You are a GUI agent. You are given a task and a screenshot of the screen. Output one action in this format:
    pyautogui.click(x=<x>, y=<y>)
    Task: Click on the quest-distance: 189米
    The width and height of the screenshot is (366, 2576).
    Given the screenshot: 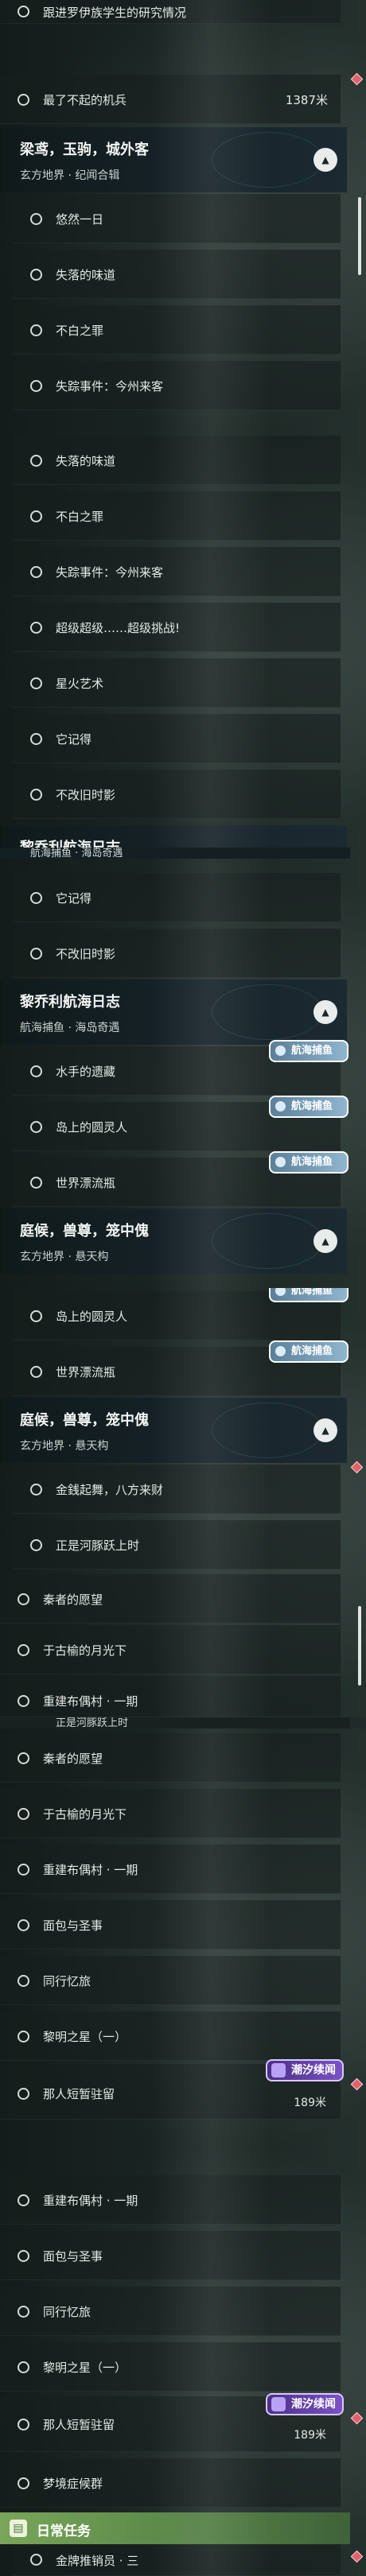 What is the action you would take?
    pyautogui.click(x=310, y=2103)
    